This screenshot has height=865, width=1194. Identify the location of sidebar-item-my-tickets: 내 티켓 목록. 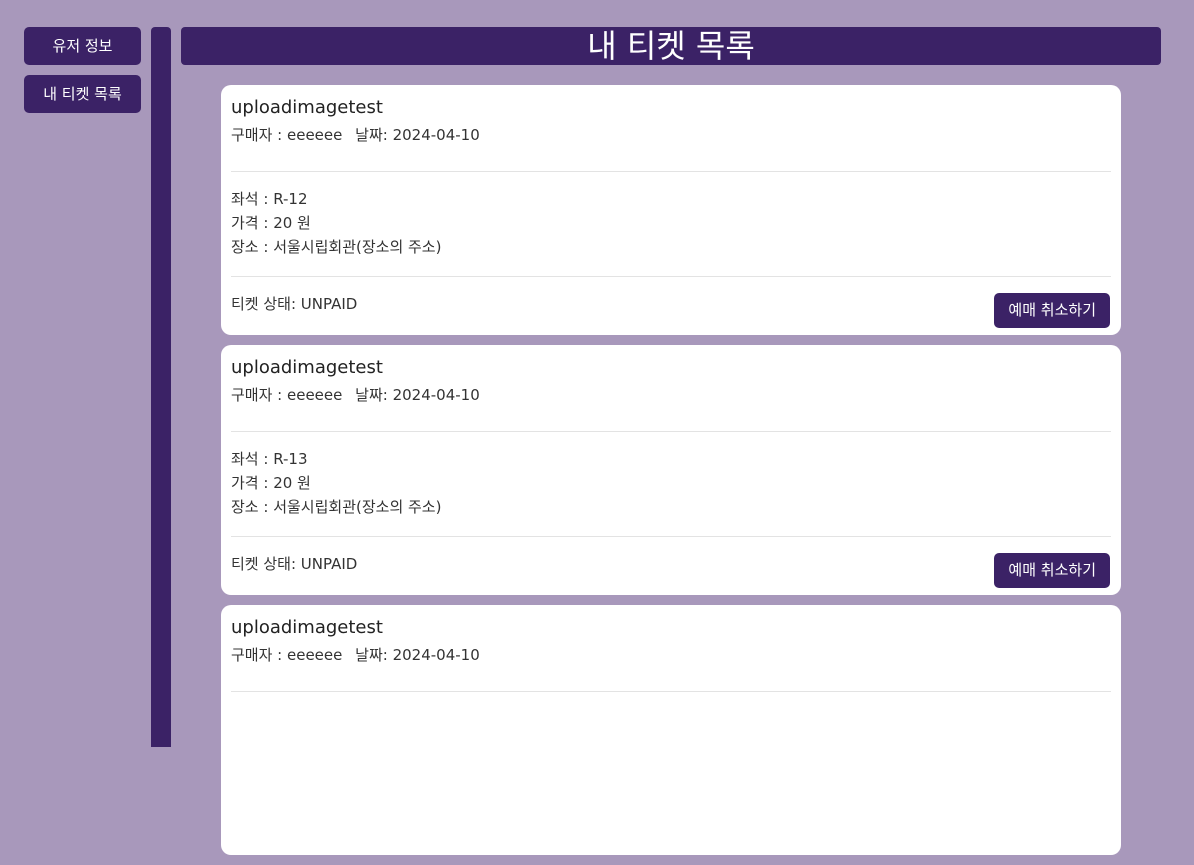
(82, 94).